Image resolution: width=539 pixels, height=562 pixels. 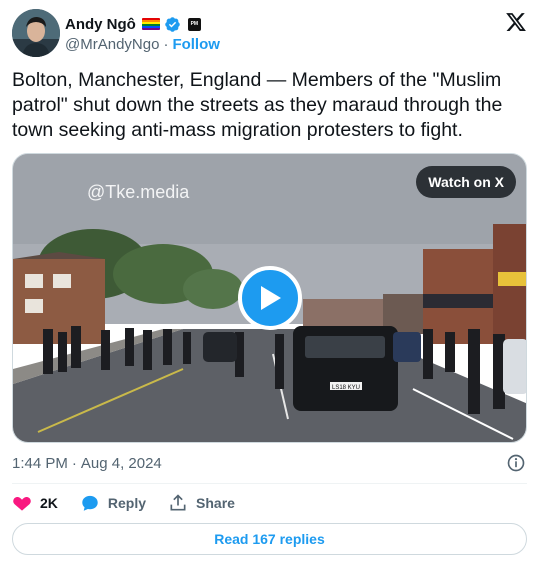 What do you see at coordinates (194, 24) in the screenshot?
I see `affiliate-badge-icon: PM` at bounding box center [194, 24].